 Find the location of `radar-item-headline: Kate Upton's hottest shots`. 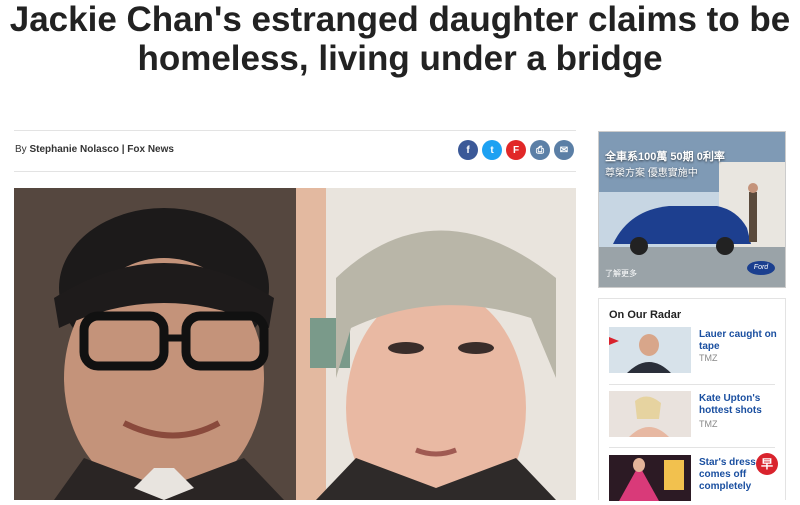

radar-item-headline: Kate Upton's hottest shots is located at coordinates (740, 405).